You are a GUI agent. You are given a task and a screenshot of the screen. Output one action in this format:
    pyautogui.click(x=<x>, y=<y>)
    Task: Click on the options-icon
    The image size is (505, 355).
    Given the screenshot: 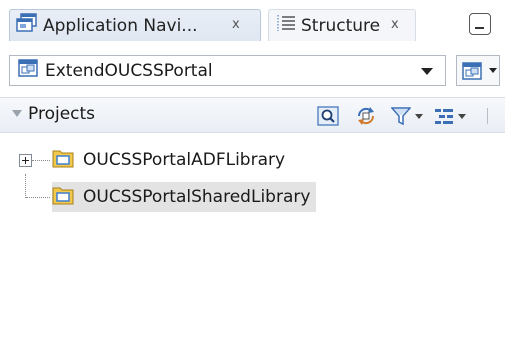 What is the action you would take?
    pyautogui.click(x=450, y=116)
    